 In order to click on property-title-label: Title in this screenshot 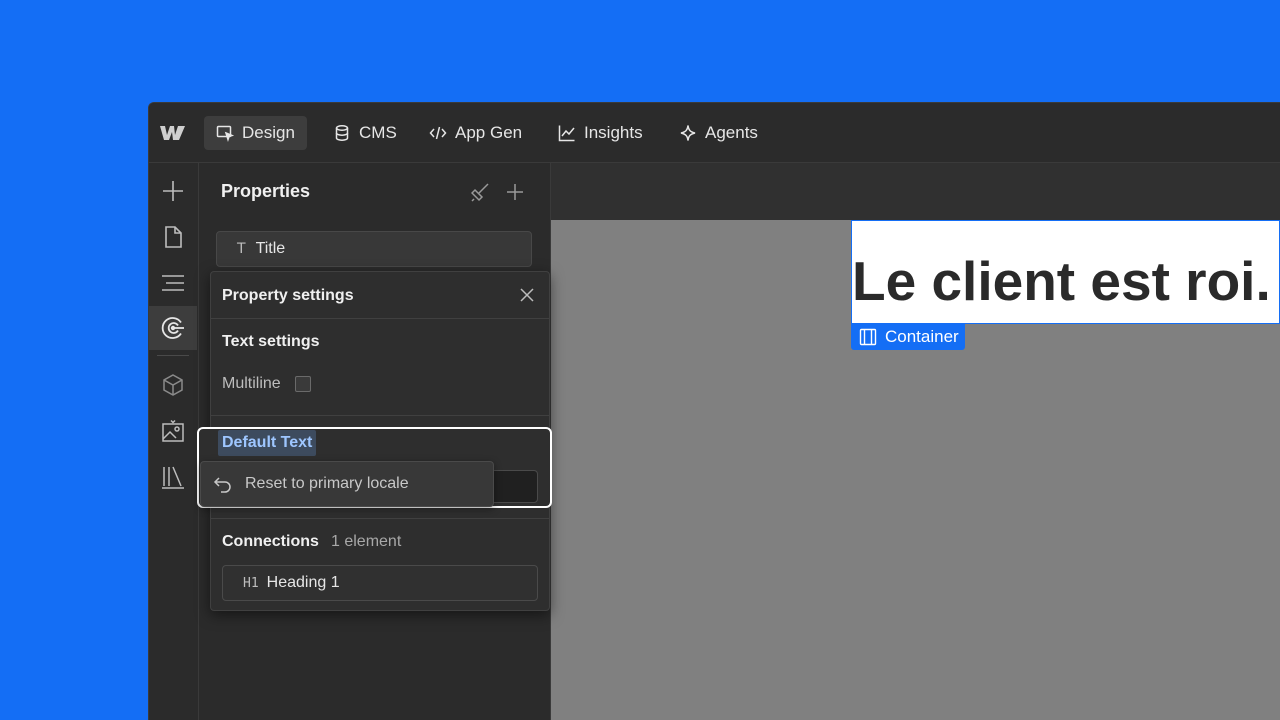, I will do `click(270, 248)`.